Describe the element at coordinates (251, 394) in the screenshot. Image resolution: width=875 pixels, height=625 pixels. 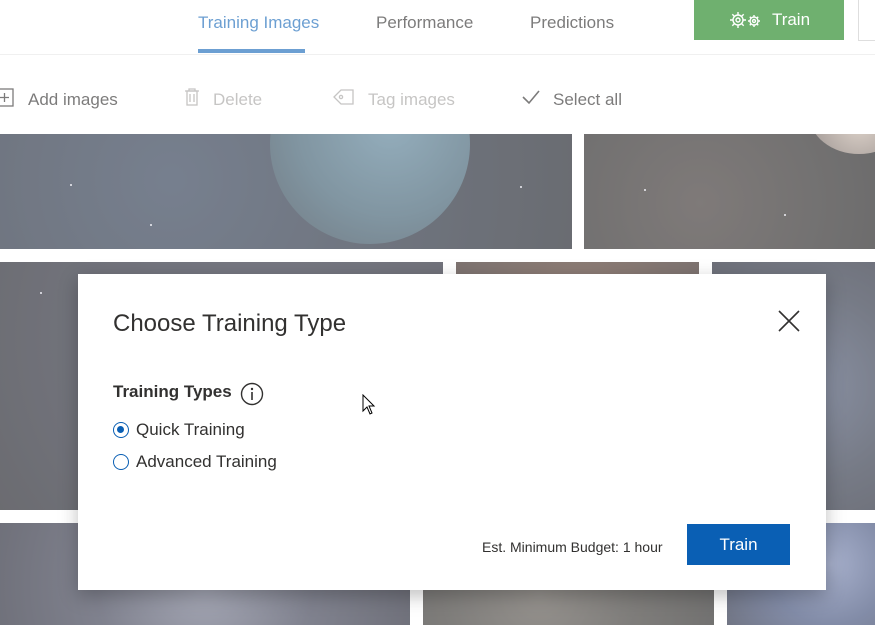
I see `info-icon` at that location.